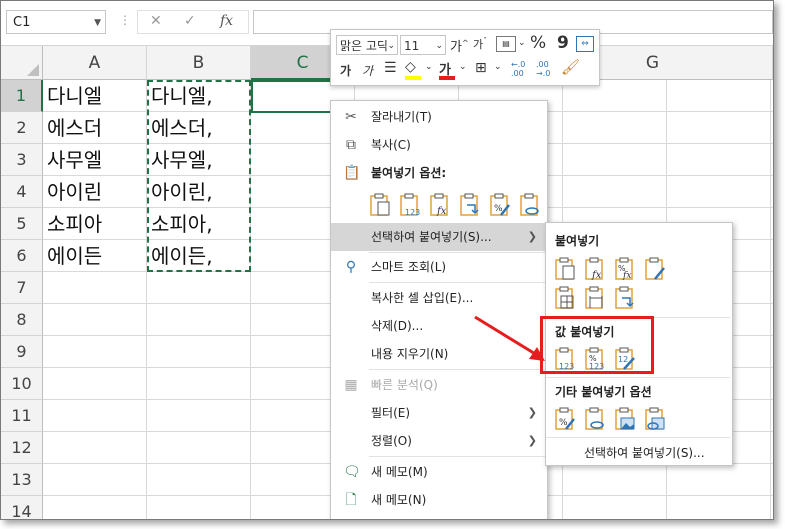 The image size is (785, 529). I want to click on row-header-8: 8, so click(22, 320).